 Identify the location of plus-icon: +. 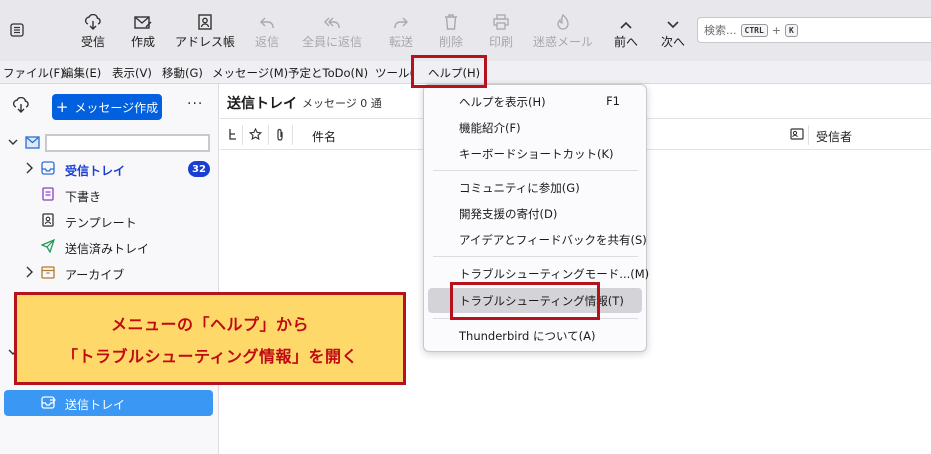
(62, 107).